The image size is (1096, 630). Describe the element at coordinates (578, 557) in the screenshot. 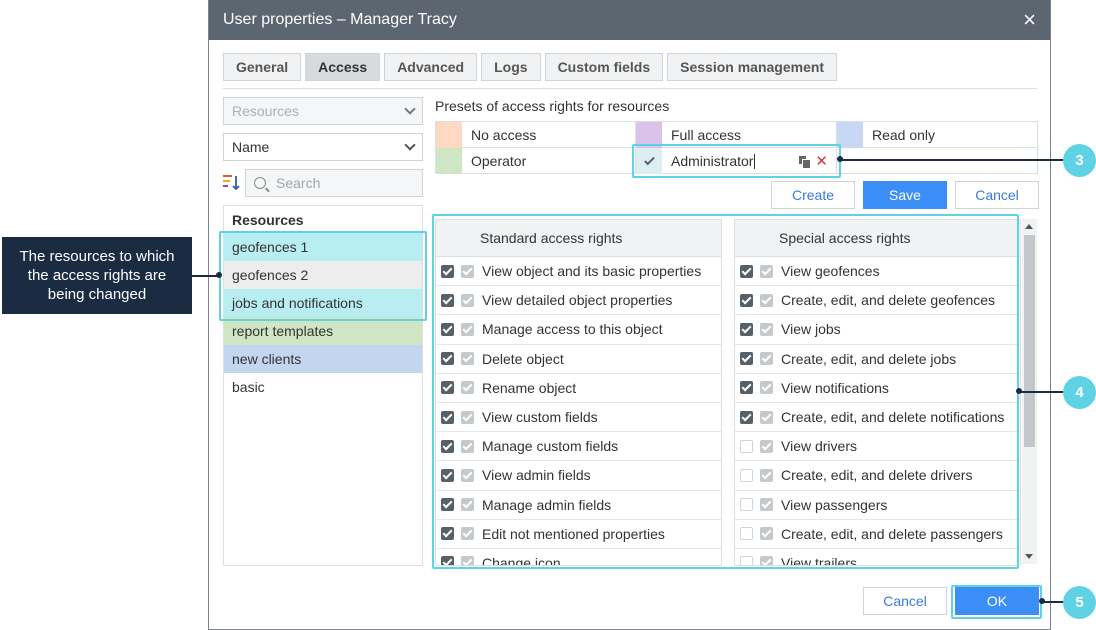

I see `right-row: Change icon` at that location.